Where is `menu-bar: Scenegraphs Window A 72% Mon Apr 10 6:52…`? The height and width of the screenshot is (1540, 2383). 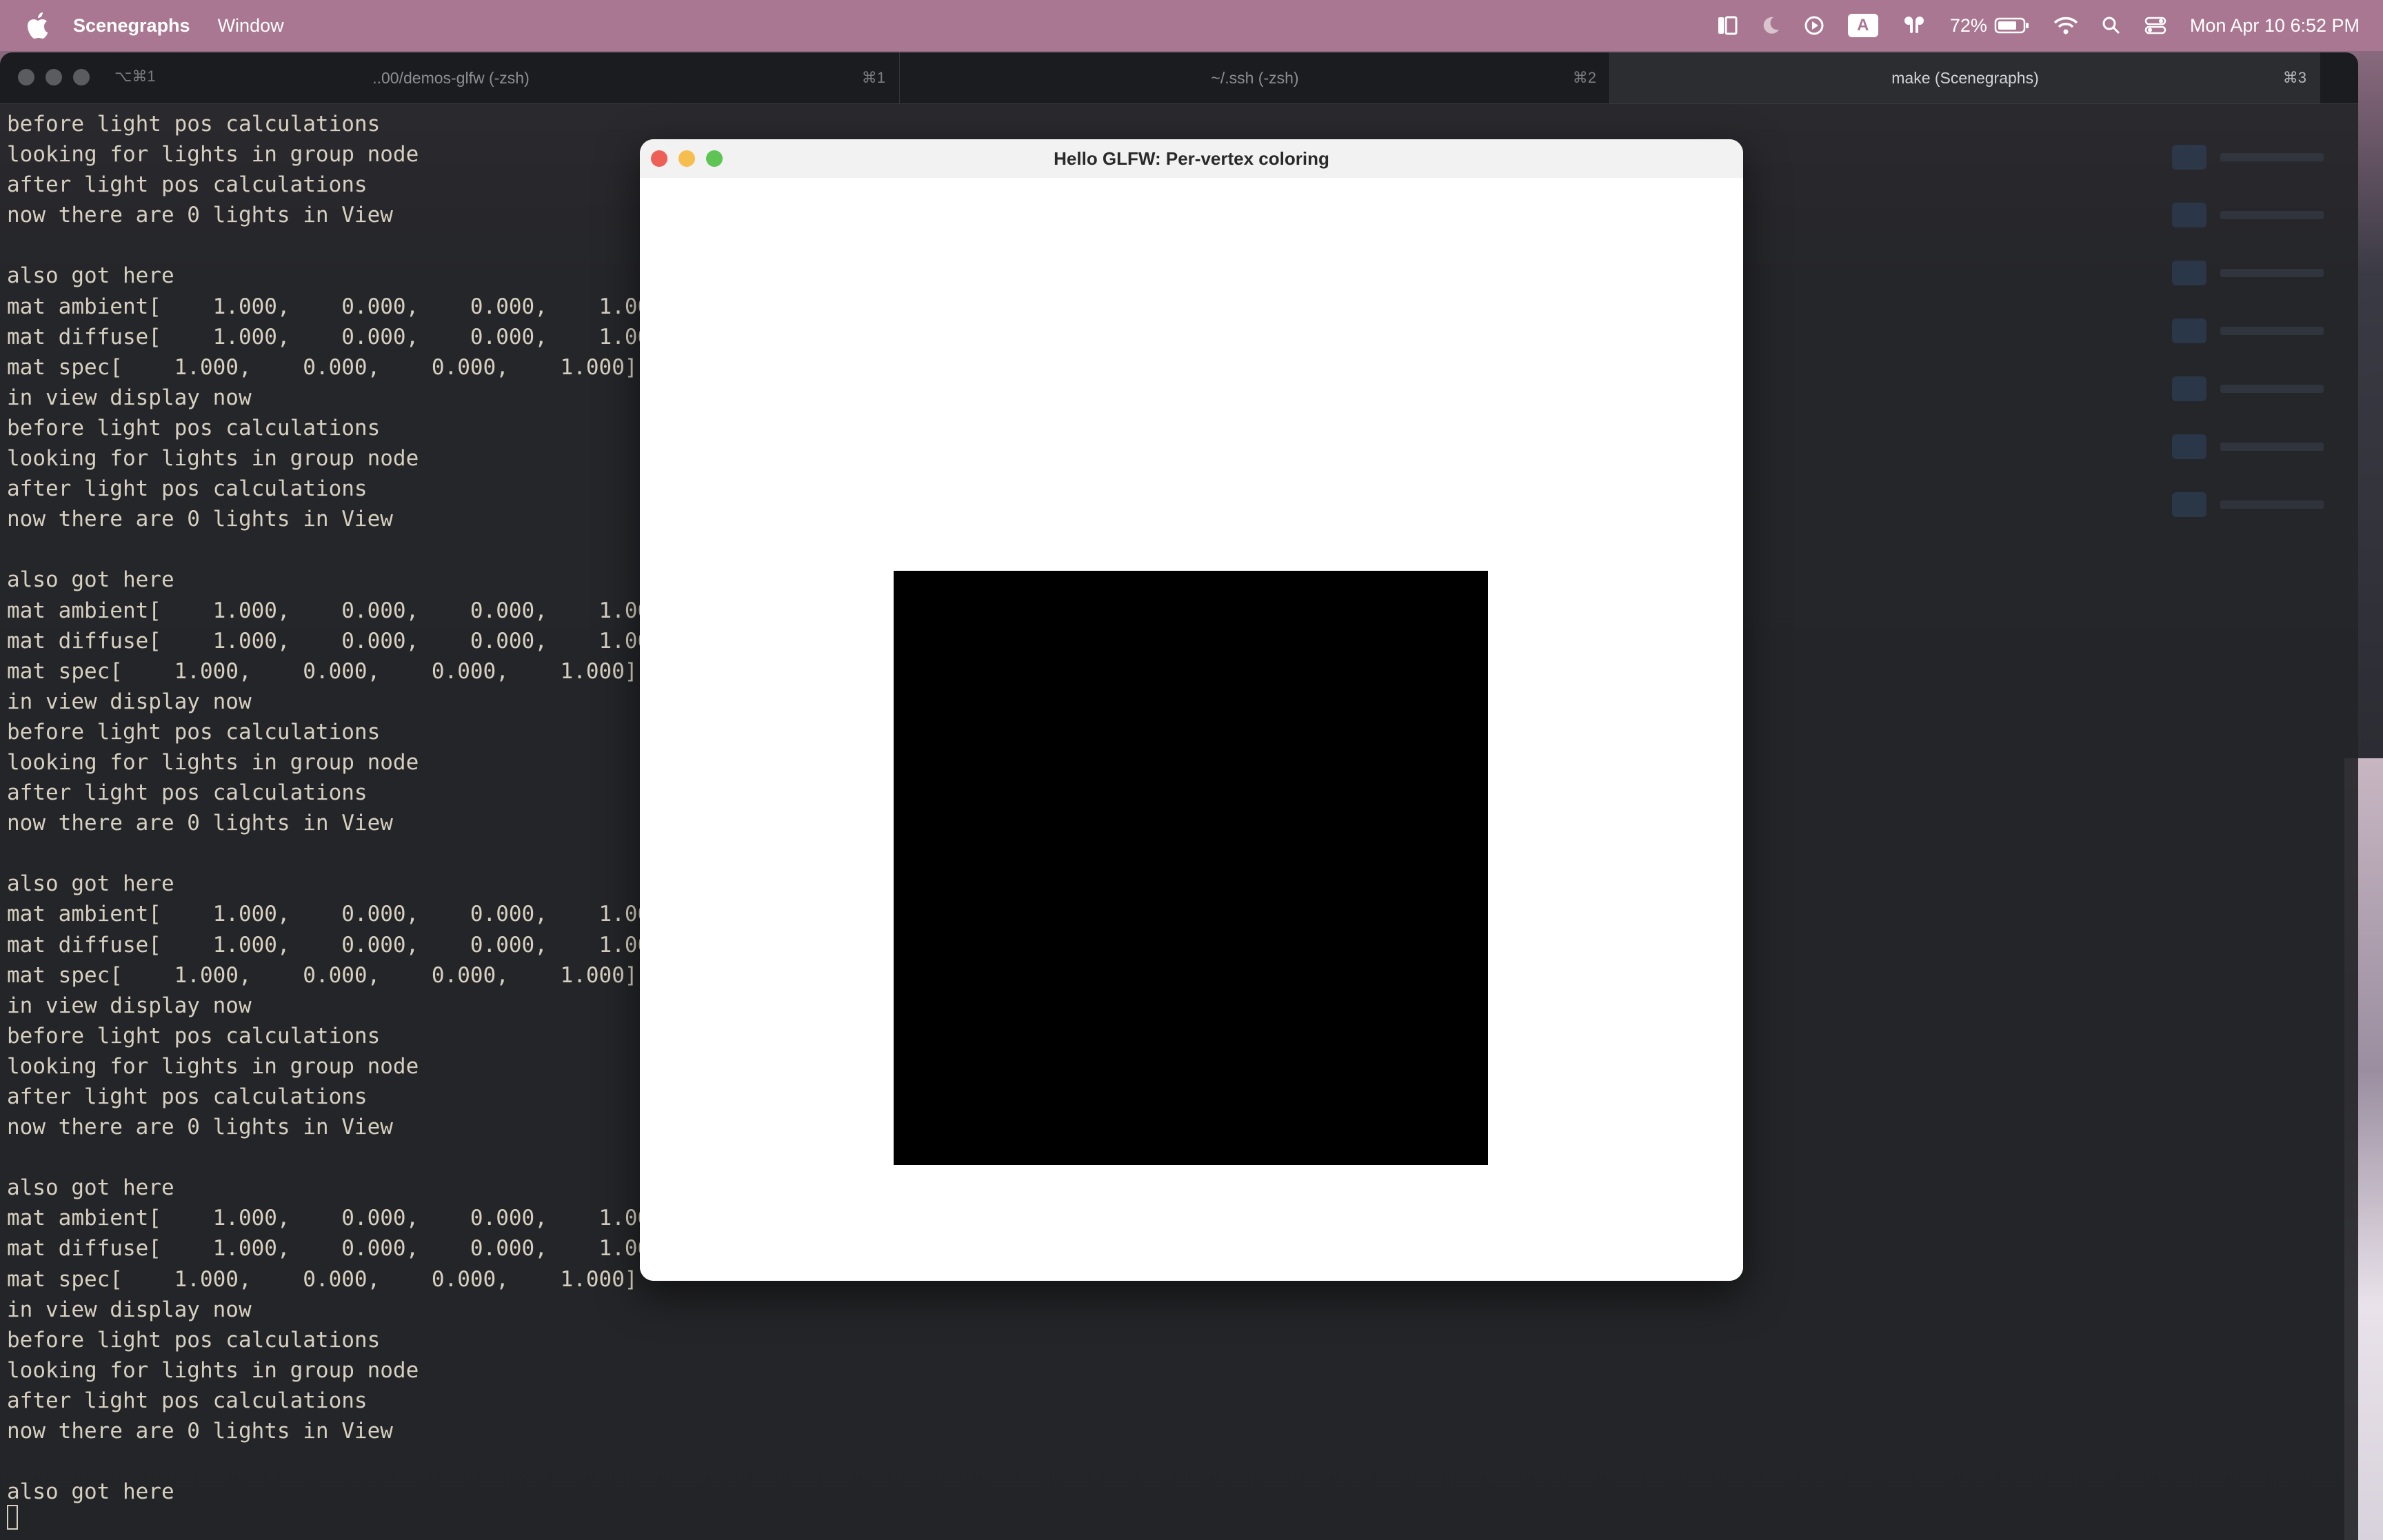 menu-bar: Scenegraphs Window A 72% Mon Apr 10 6:52… is located at coordinates (1191, 26).